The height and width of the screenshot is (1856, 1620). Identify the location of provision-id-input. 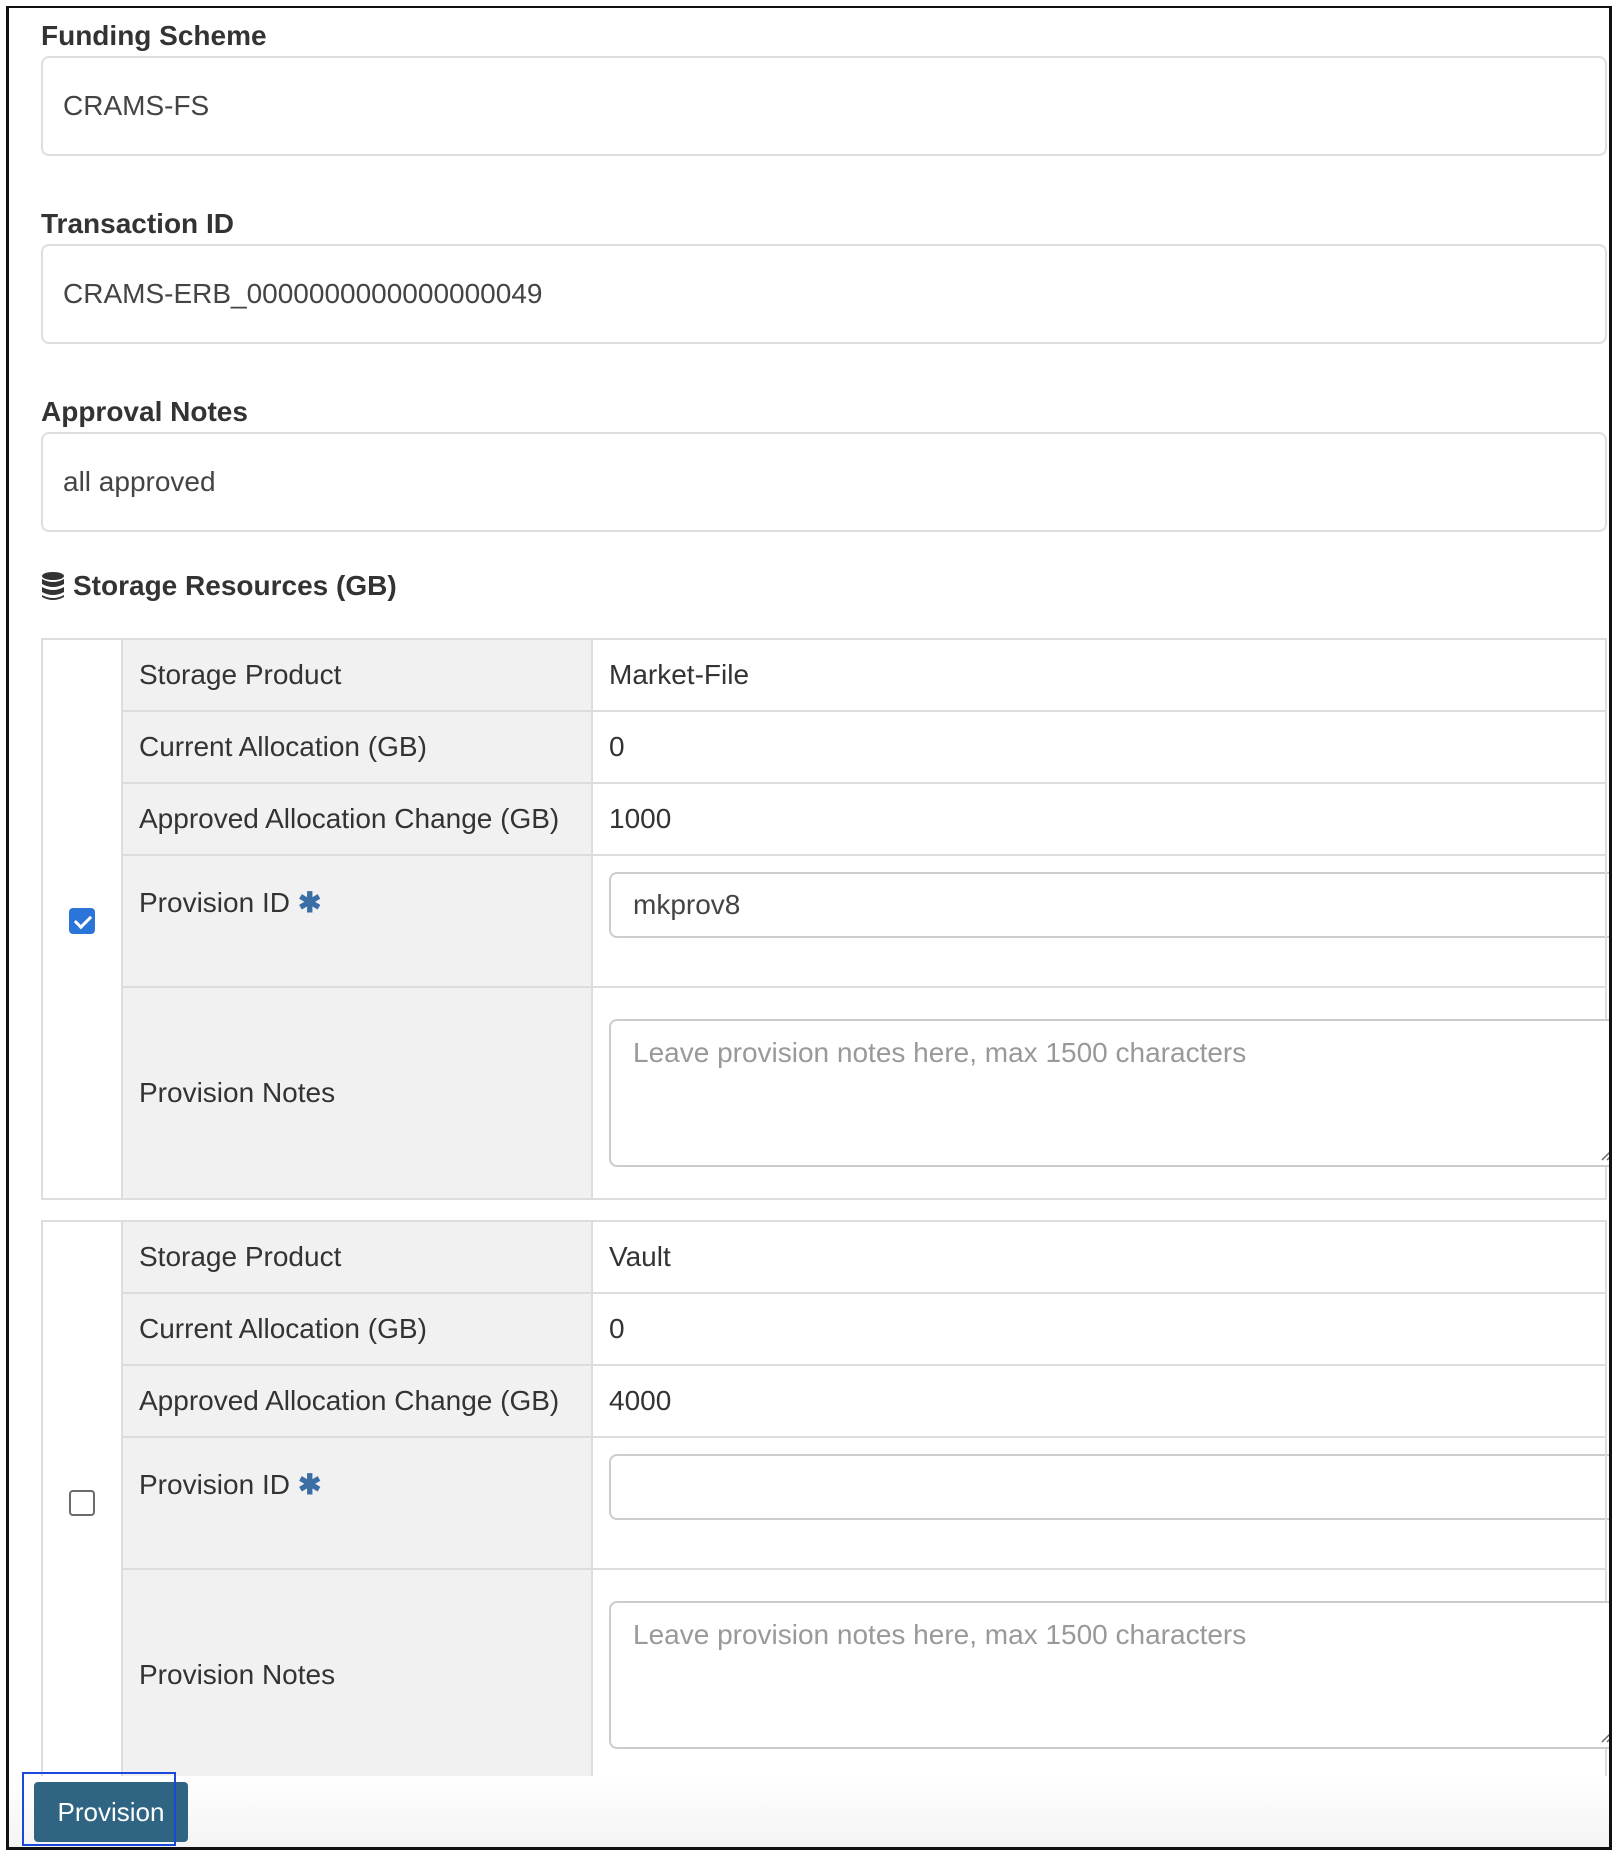
(1109, 1487).